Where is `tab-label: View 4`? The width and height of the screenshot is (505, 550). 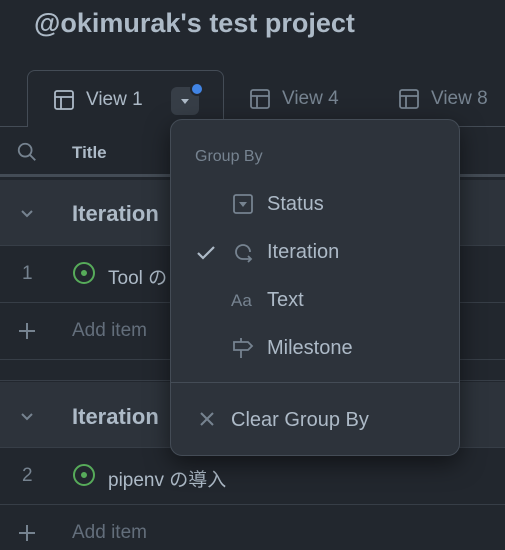
tab-label: View 4 is located at coordinates (310, 98).